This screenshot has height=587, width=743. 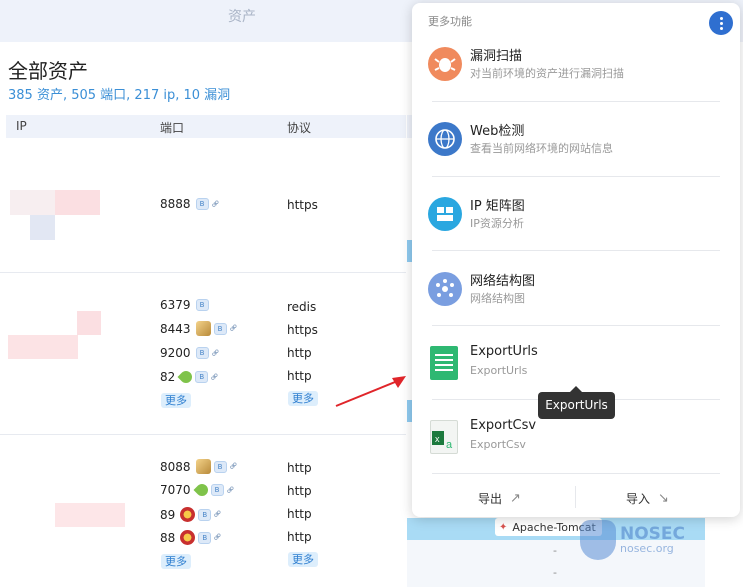 What do you see at coordinates (445, 214) in the screenshot?
I see `matrix-icon` at bounding box center [445, 214].